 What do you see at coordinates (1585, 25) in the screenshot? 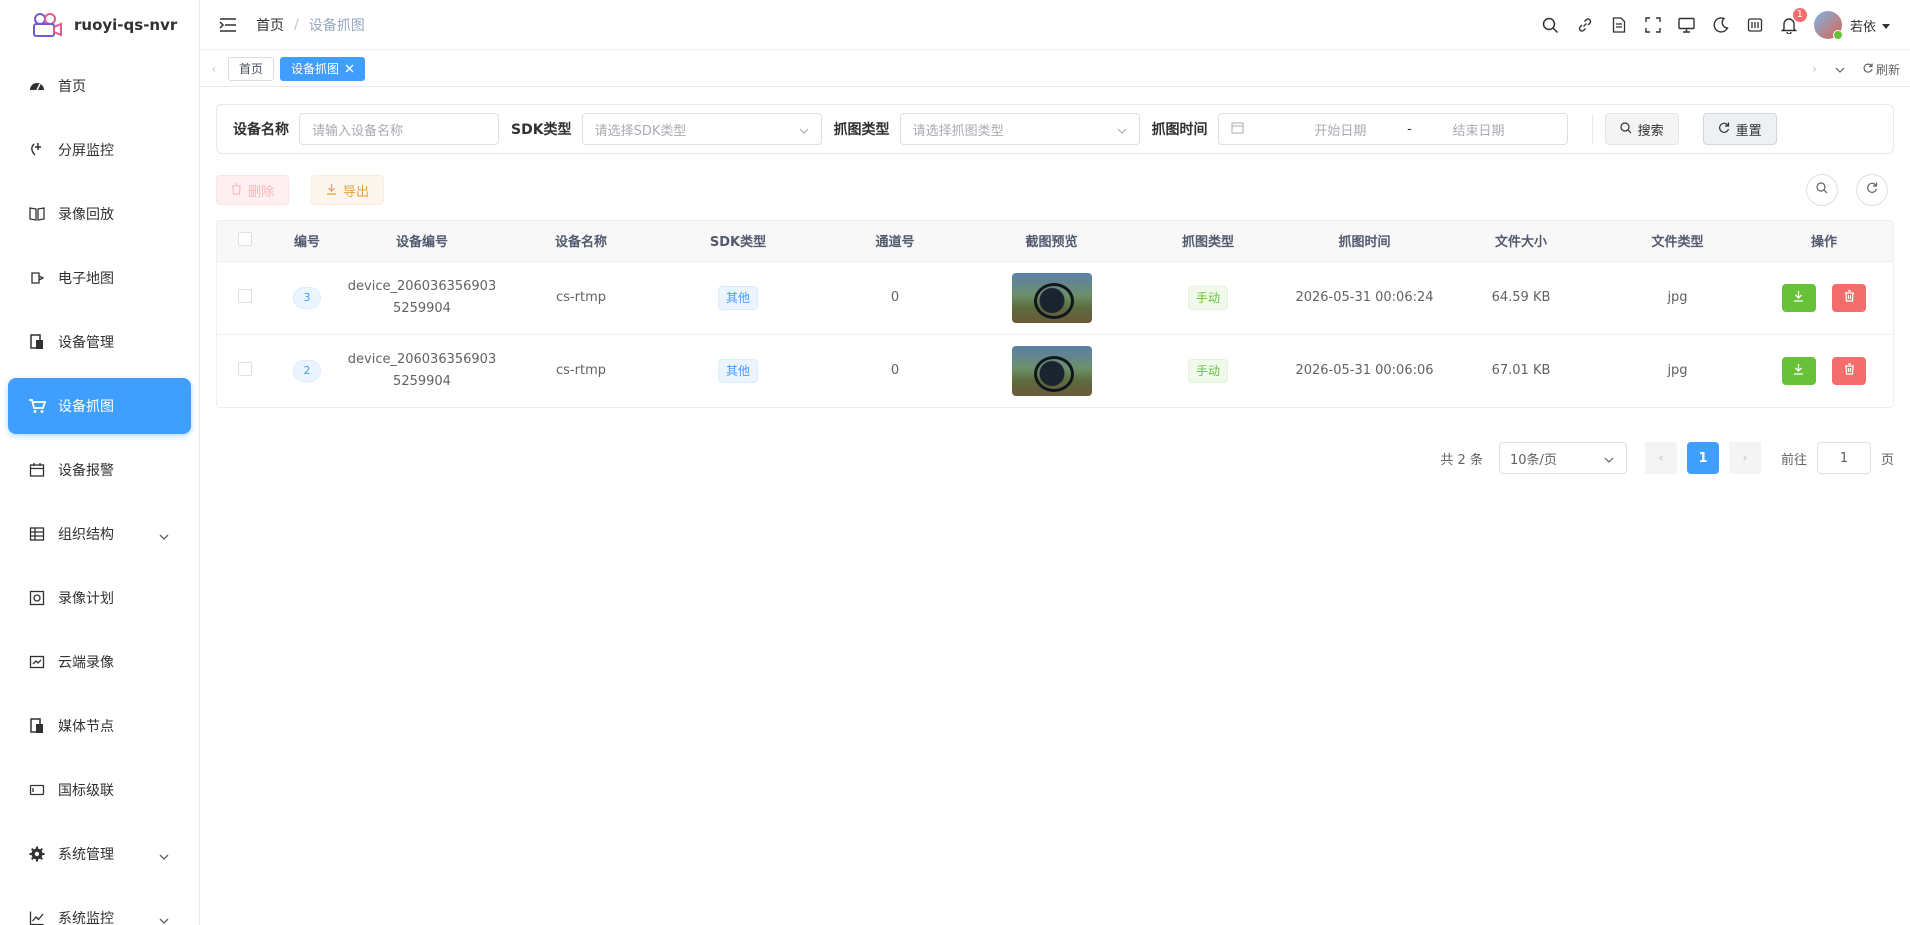
I see `link-icon` at bounding box center [1585, 25].